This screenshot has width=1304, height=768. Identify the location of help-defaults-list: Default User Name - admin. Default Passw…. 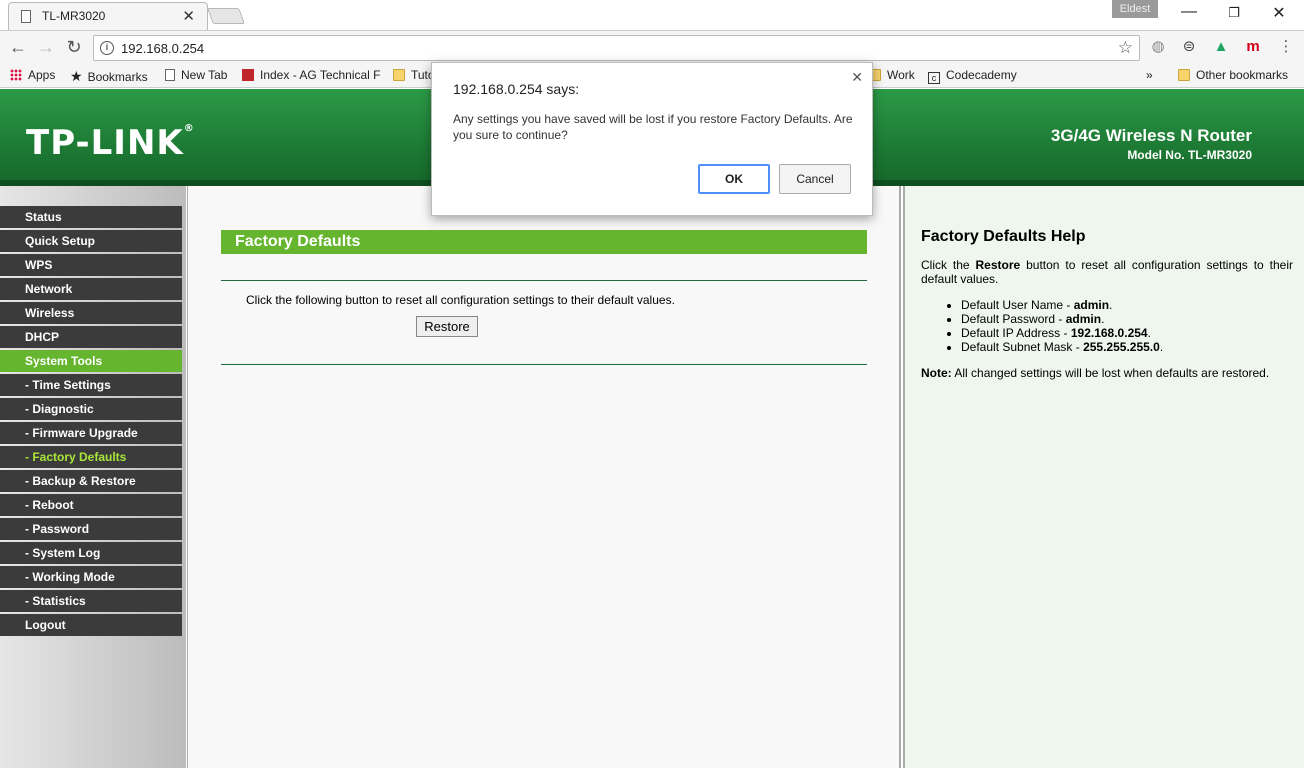
(1062, 326).